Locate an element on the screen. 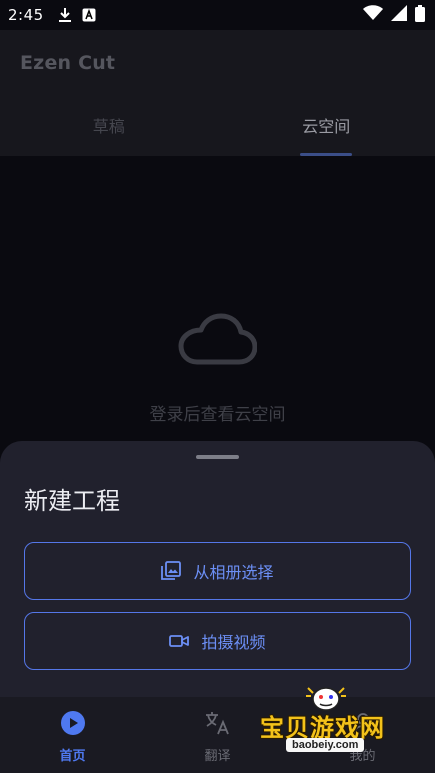  status-bar: 2:45 is located at coordinates (217, 15).